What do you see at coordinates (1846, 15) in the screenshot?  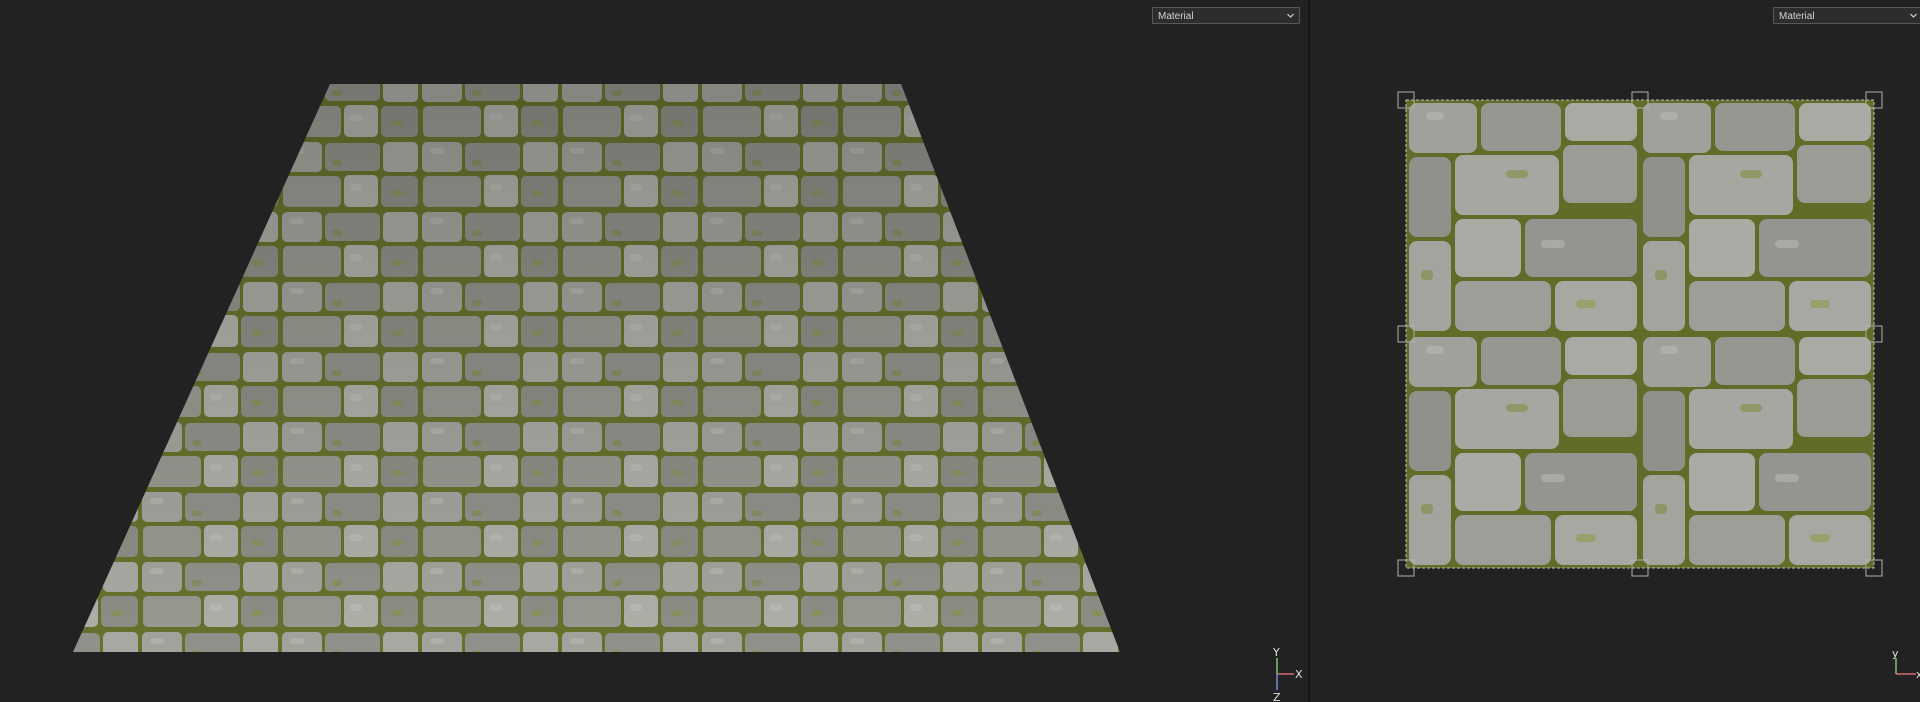 I see `material-dropdown-2d: Material` at bounding box center [1846, 15].